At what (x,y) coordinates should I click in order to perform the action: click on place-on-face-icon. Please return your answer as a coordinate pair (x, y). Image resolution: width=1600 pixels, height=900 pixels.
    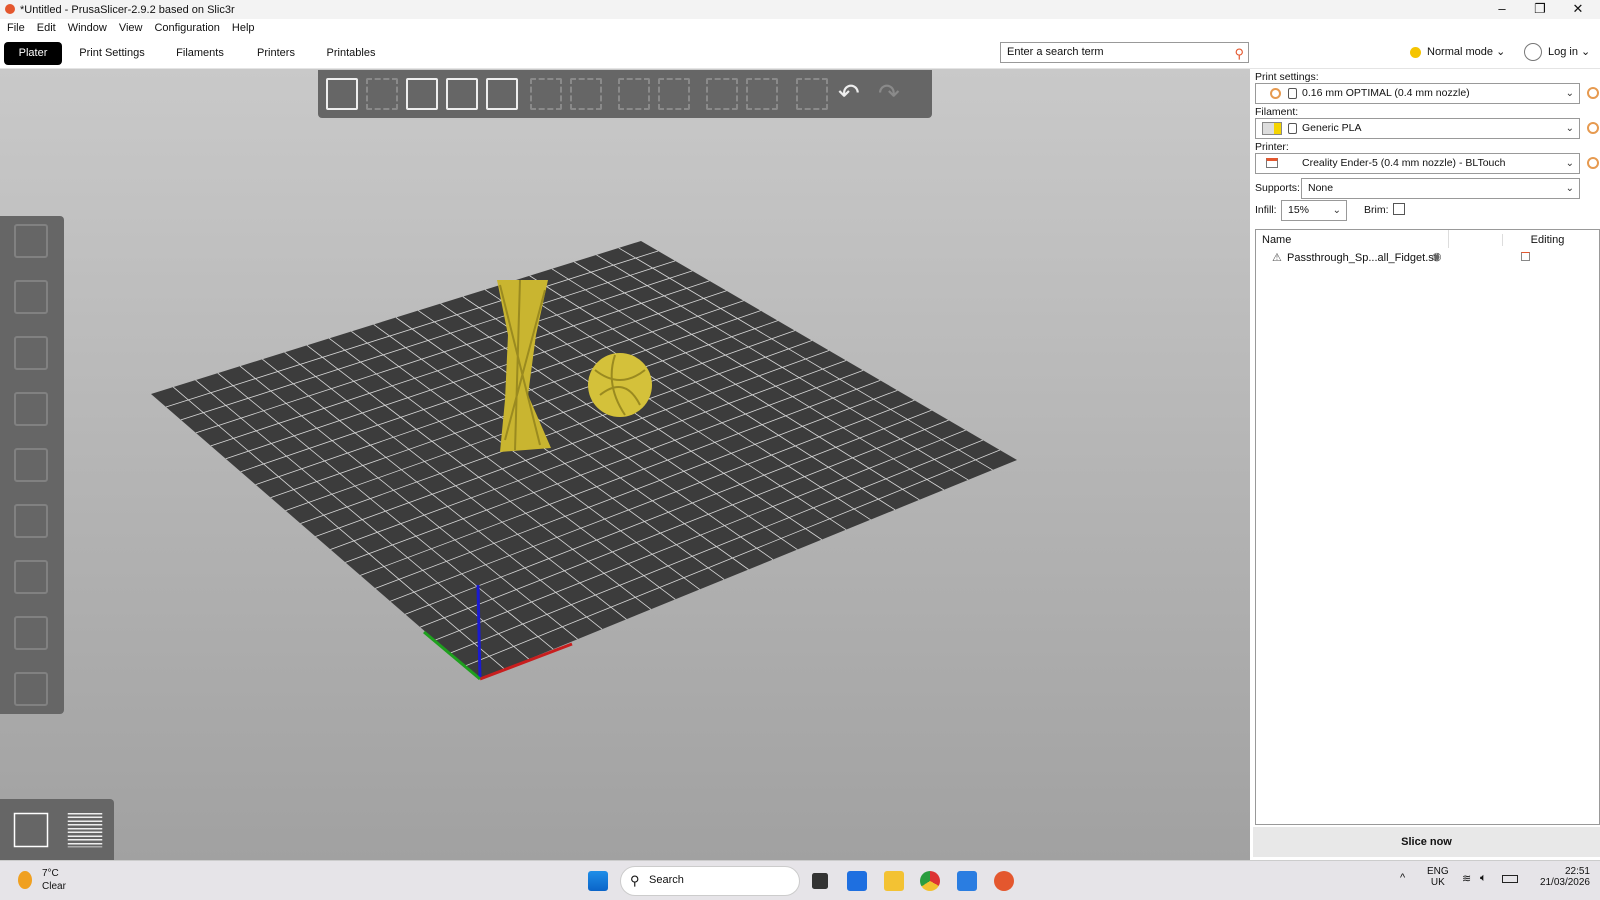
    Looking at the image, I should click on (31, 409).